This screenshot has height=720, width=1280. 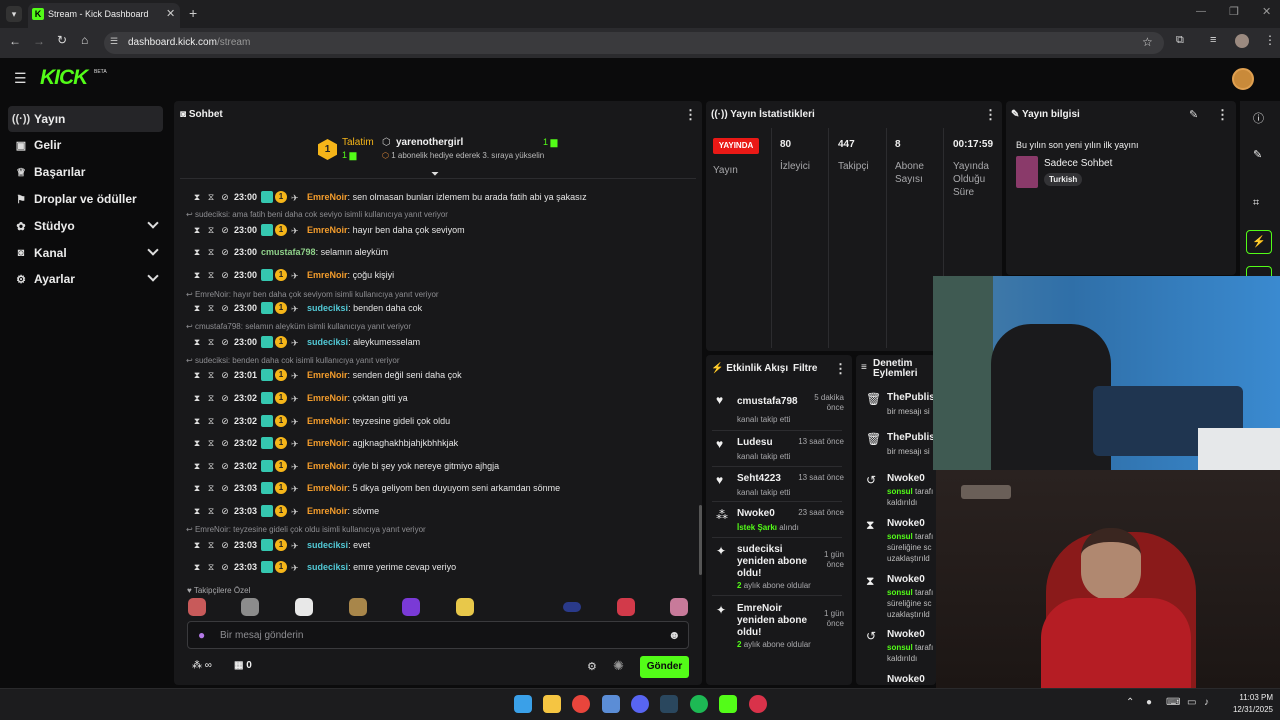 I want to click on chat-message: ⧗ ⧖ ⊘ 23:00 1 ✈ sudeciksi: benden daha cok, so click(x=306, y=308).